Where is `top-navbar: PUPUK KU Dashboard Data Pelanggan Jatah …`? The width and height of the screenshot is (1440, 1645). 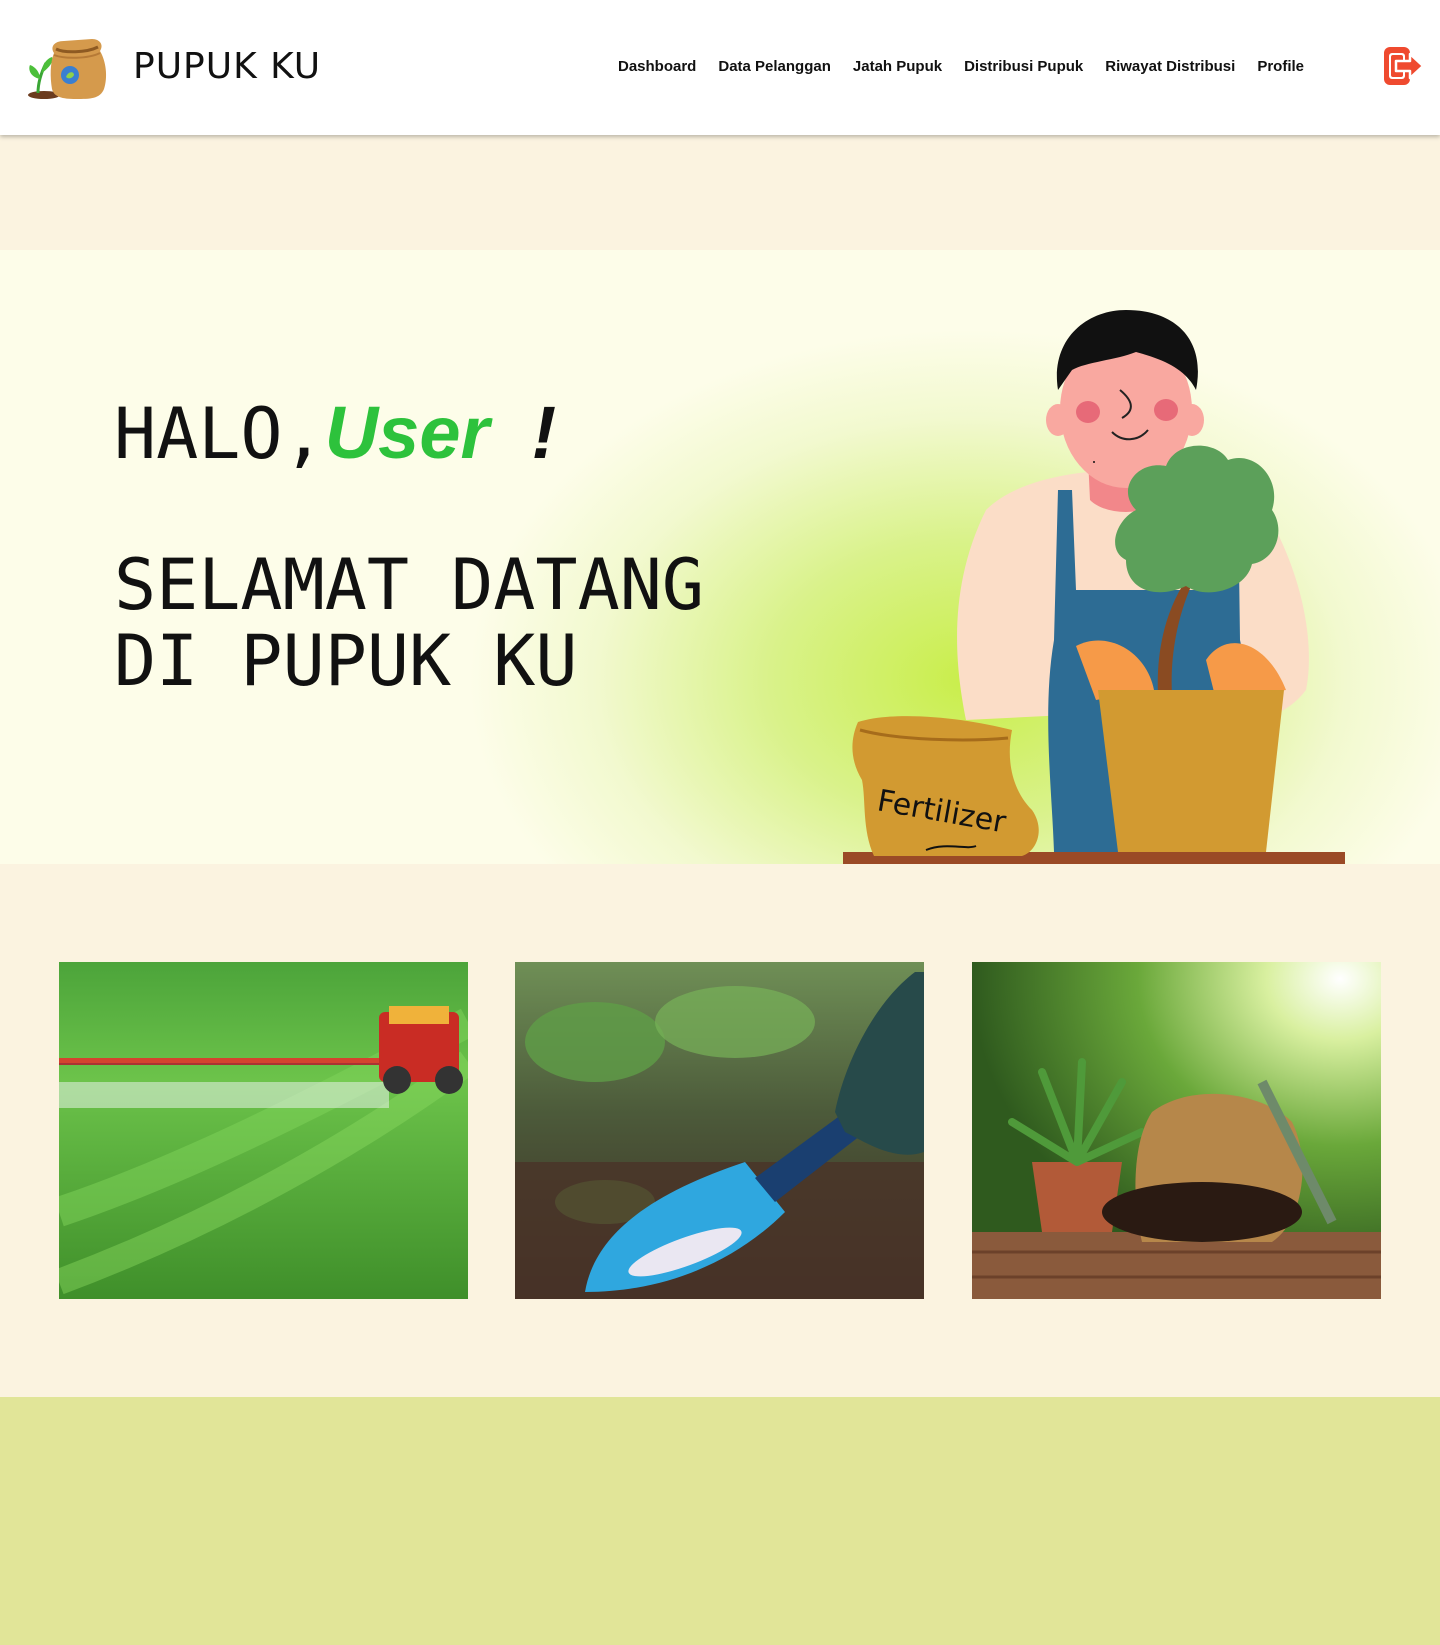
top-navbar: PUPUK KU Dashboard Data Pelanggan Jatah … is located at coordinates (720, 67).